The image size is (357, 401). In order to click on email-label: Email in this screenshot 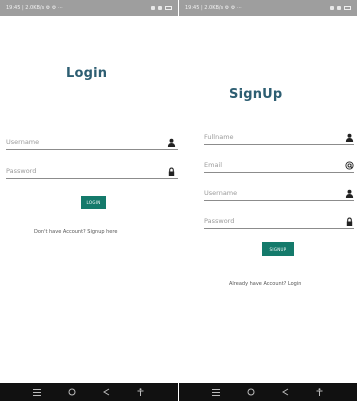, I will do `click(213, 165)`.